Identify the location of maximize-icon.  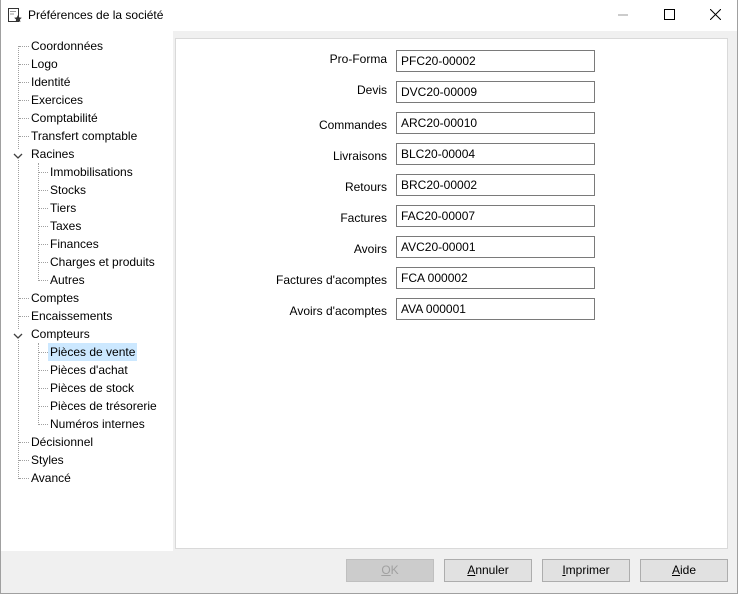
(669, 15).